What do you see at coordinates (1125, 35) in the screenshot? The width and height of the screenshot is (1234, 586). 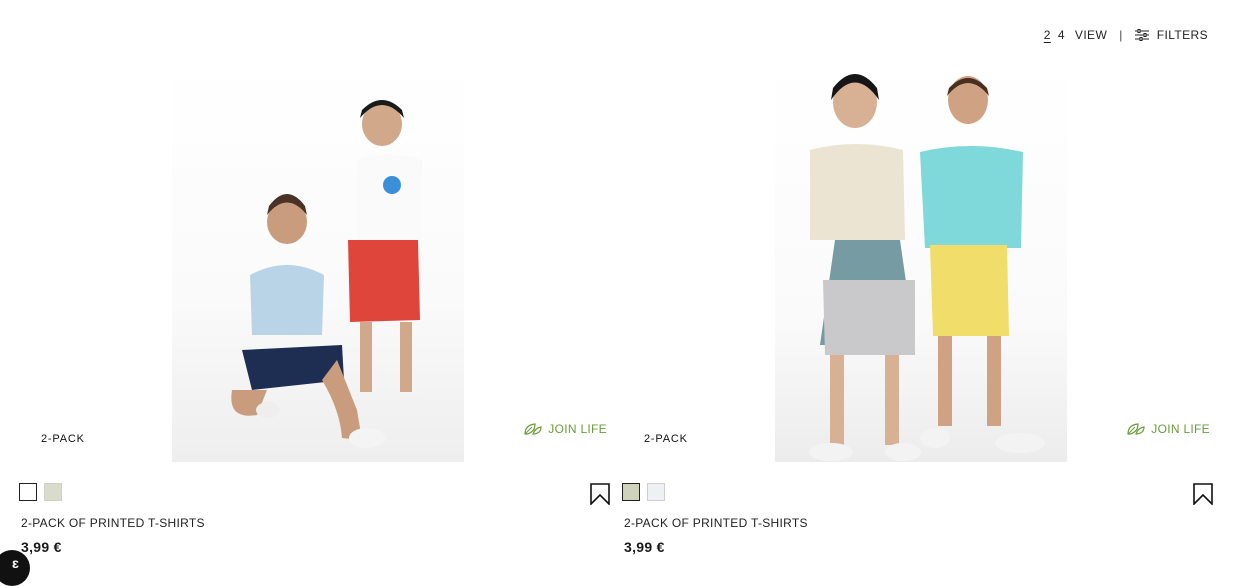 I see `listing-toolbar: 2 4 VIEW | FILTERS` at bounding box center [1125, 35].